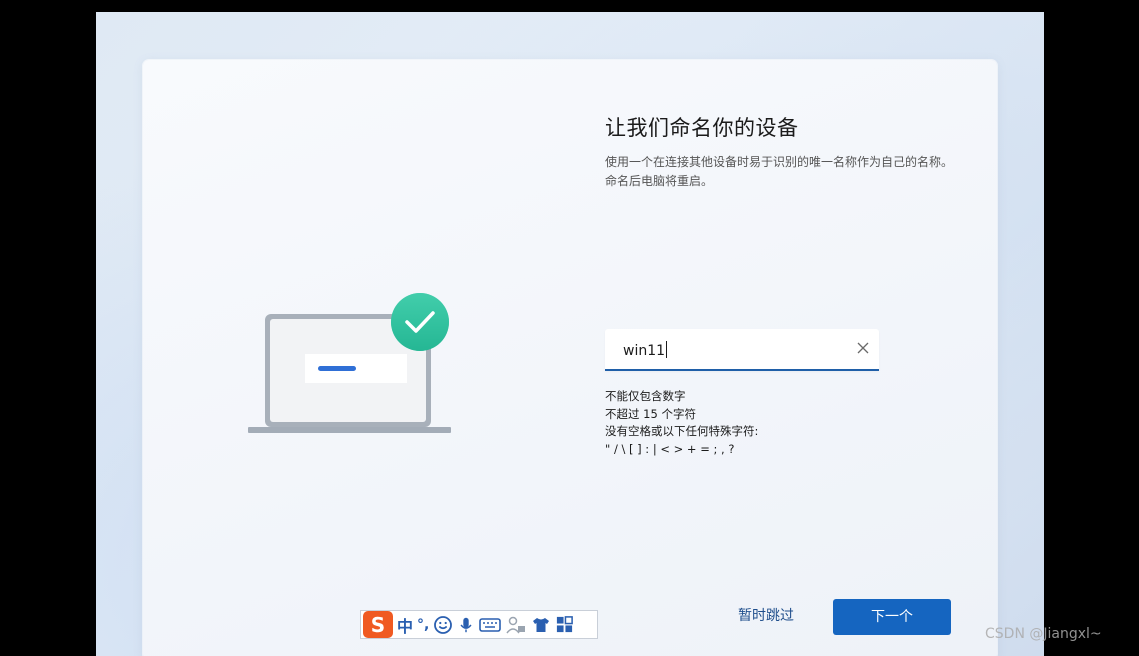 The height and width of the screenshot is (656, 1139). I want to click on next-button: 下一个, so click(892, 617).